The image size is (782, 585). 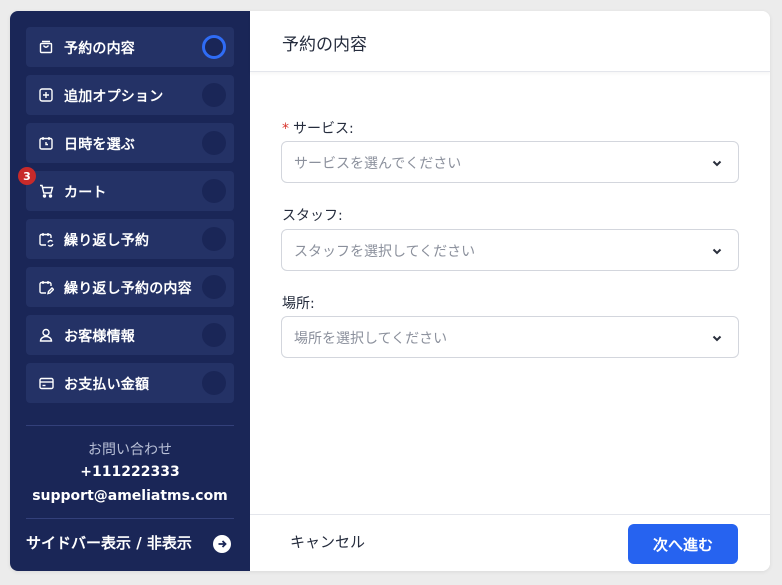 I want to click on sidebar-item-extras: 追加オプション, so click(x=130, y=95).